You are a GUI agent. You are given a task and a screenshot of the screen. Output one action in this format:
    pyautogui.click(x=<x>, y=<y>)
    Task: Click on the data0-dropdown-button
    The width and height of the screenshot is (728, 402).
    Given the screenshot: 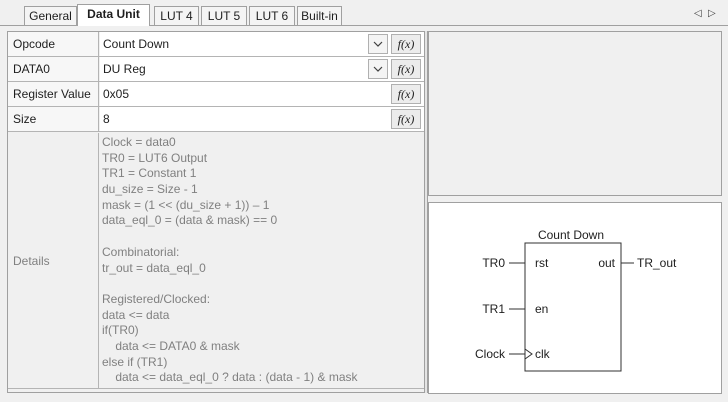 What is the action you would take?
    pyautogui.click(x=378, y=69)
    